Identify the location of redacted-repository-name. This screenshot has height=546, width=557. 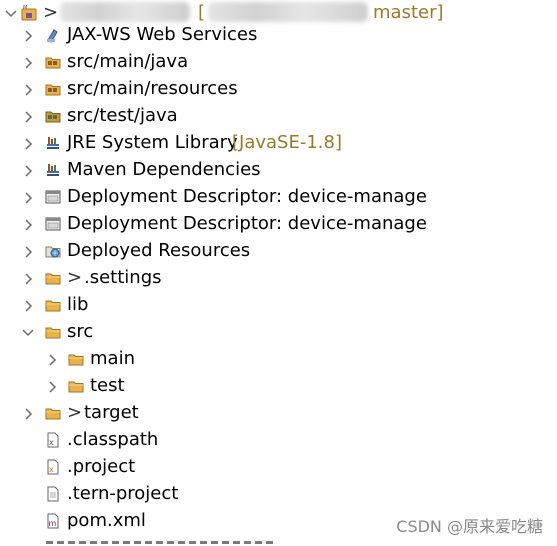
(288, 12).